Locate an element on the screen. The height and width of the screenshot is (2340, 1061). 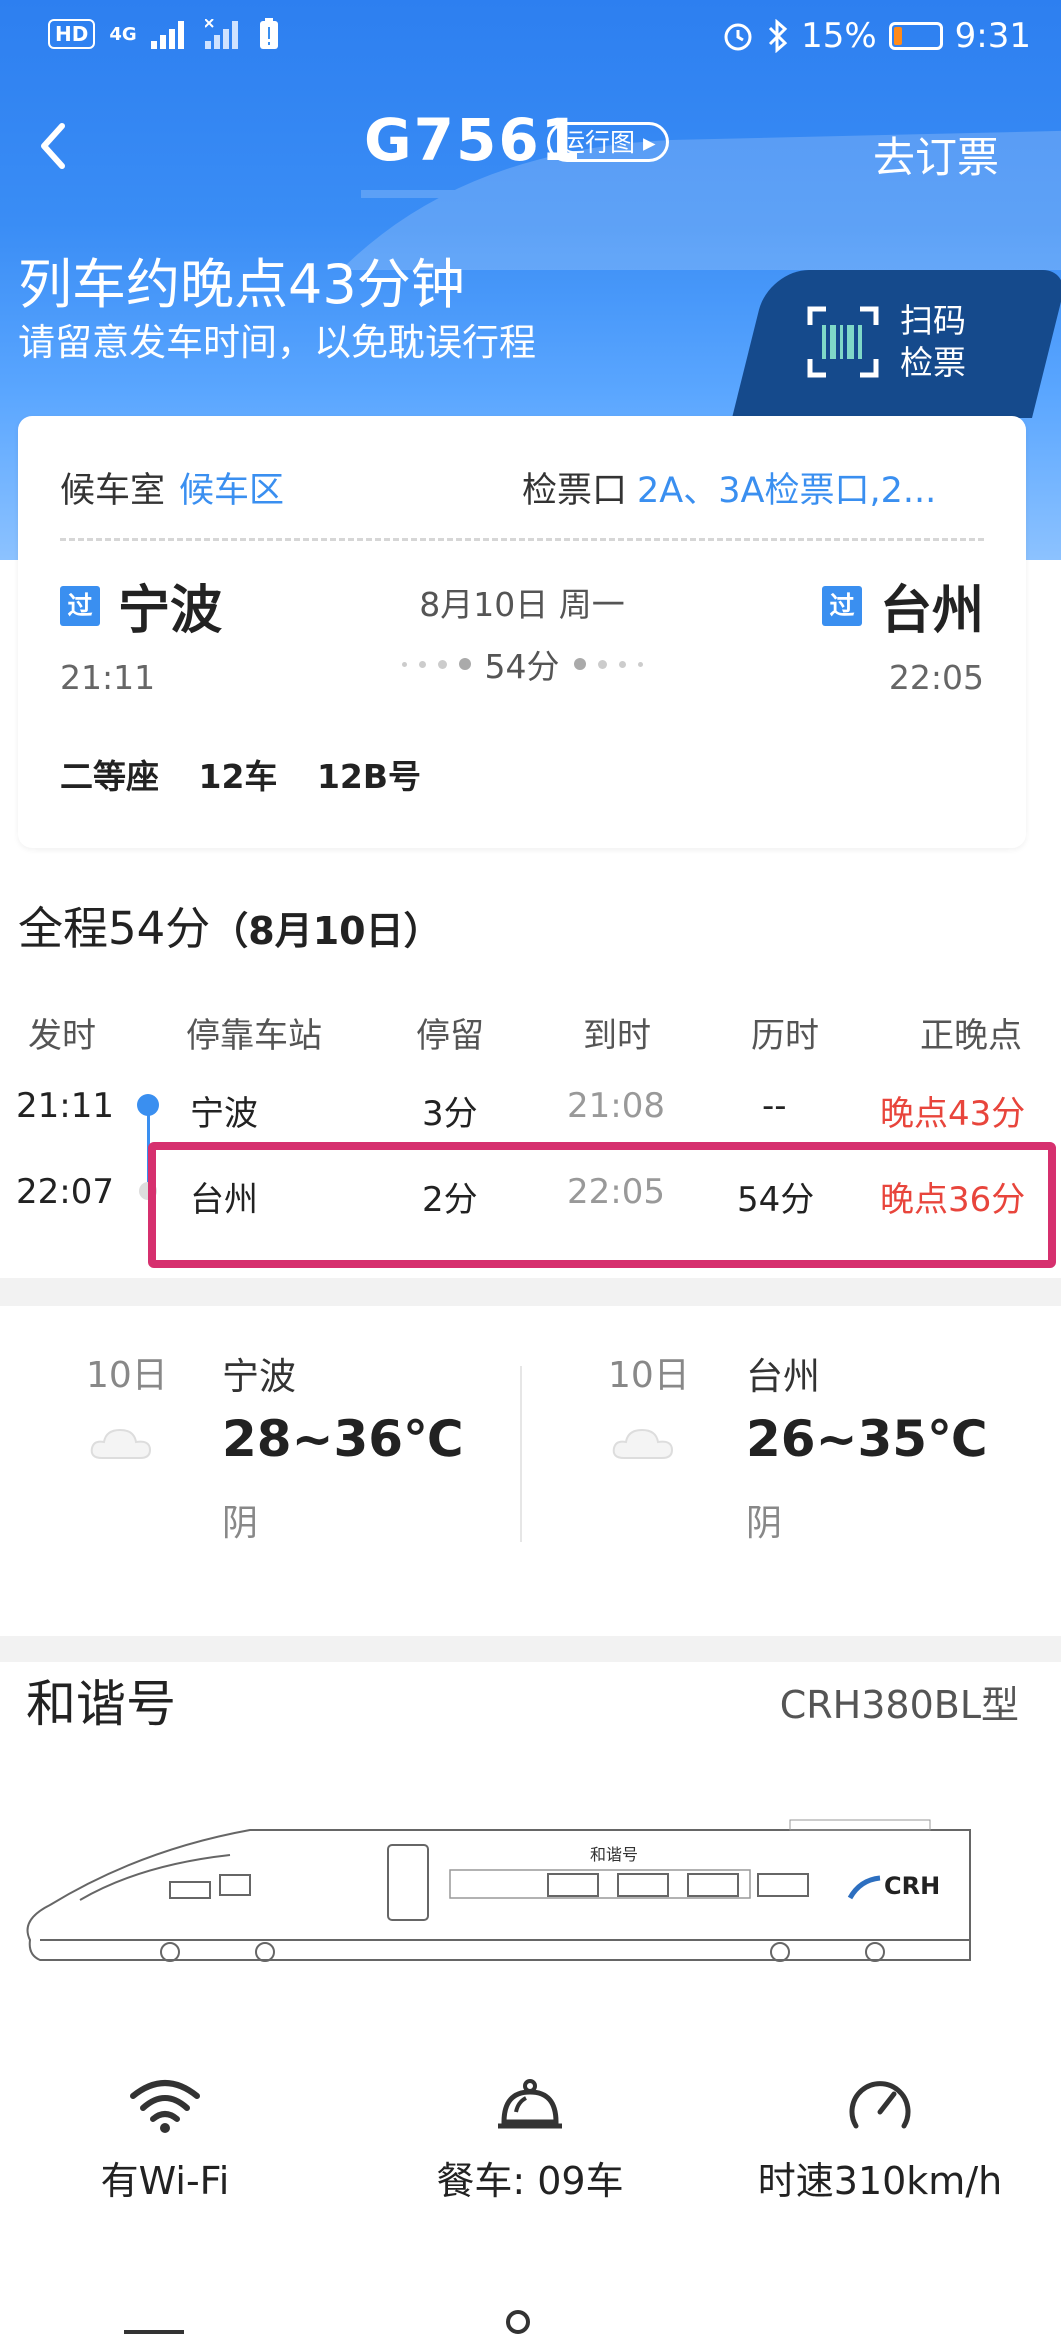
hd-icon: HD is located at coordinates (72, 34).